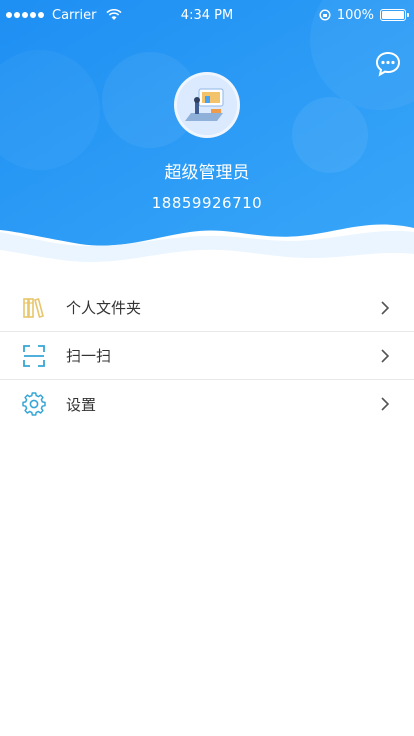  Describe the element at coordinates (74, 15) in the screenshot. I see `carrier-label: Carrier` at that location.